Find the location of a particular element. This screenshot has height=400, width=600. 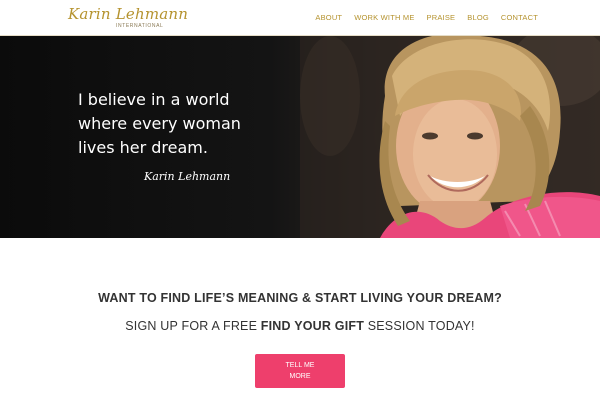

hero-quote-line: lives her dream. is located at coordinates (143, 147).